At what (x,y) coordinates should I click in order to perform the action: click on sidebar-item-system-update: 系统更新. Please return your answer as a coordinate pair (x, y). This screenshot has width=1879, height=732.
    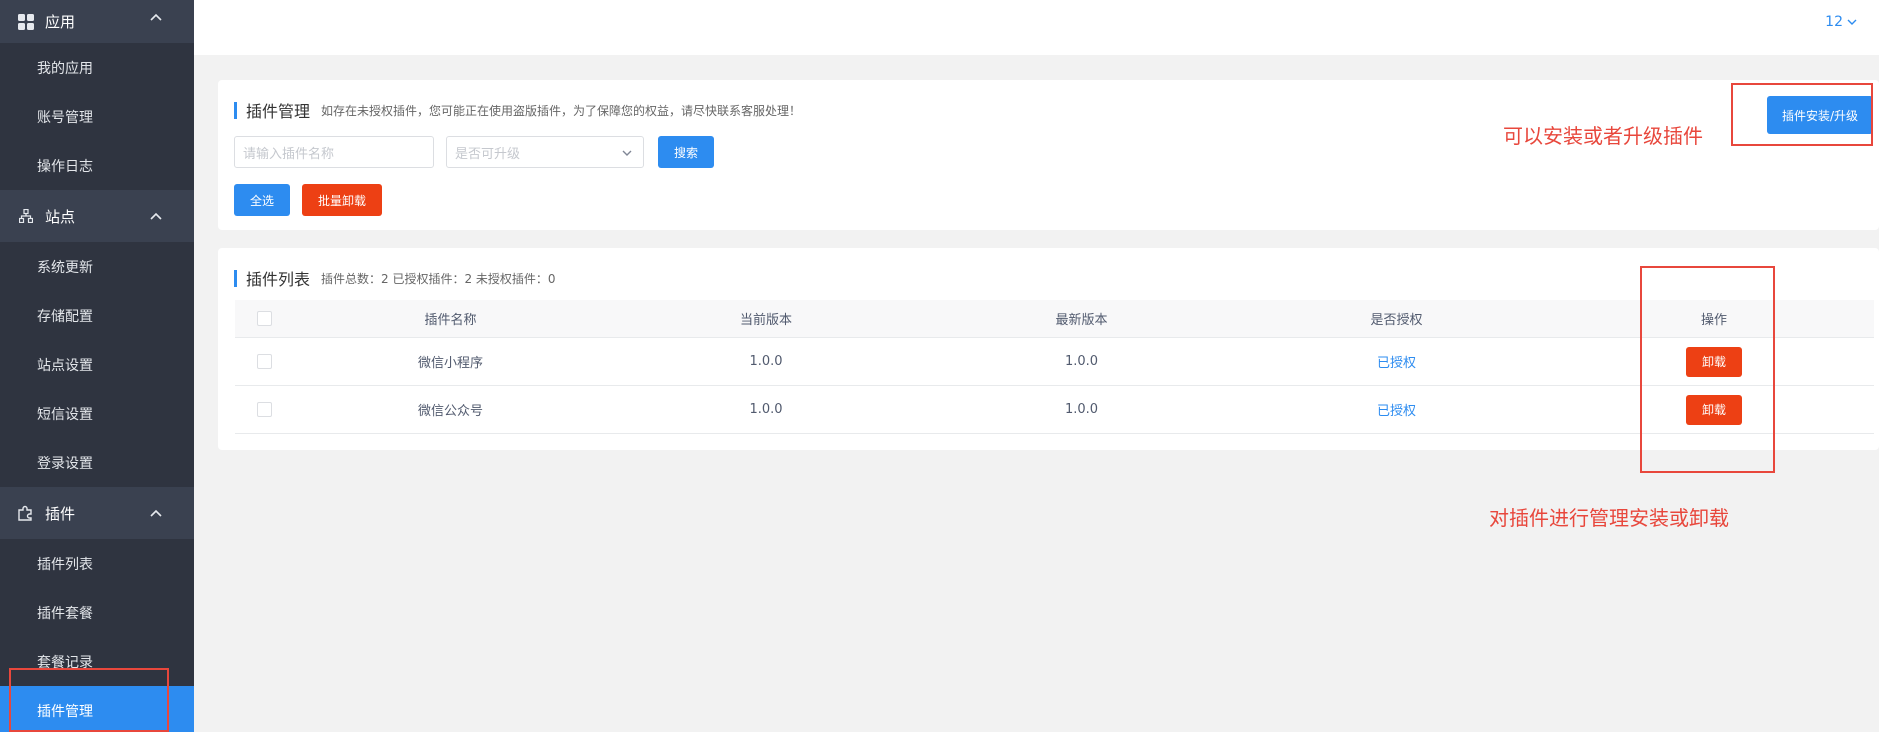
    Looking at the image, I should click on (97, 266).